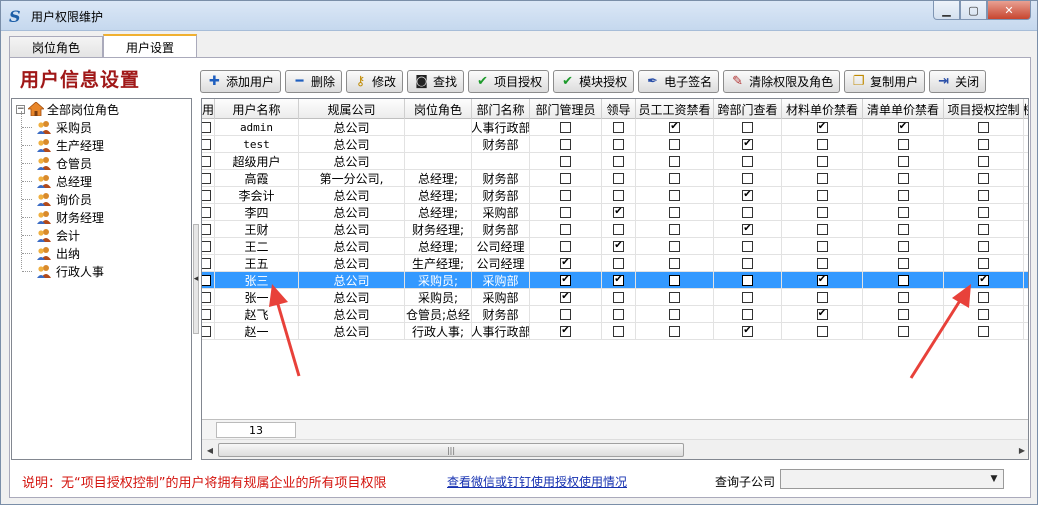 This screenshot has width=1038, height=505. I want to click on table-row: 王财 总公司 财务经理; 财务部 ✔, so click(615, 229).